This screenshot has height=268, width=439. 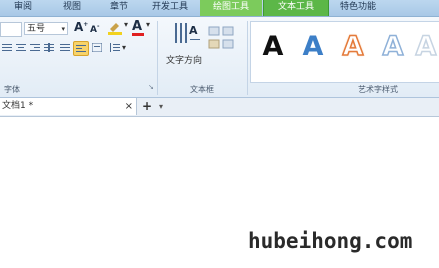 What do you see at coordinates (358, 8) in the screenshot?
I see `tab-special-features: 特色功能` at bounding box center [358, 8].